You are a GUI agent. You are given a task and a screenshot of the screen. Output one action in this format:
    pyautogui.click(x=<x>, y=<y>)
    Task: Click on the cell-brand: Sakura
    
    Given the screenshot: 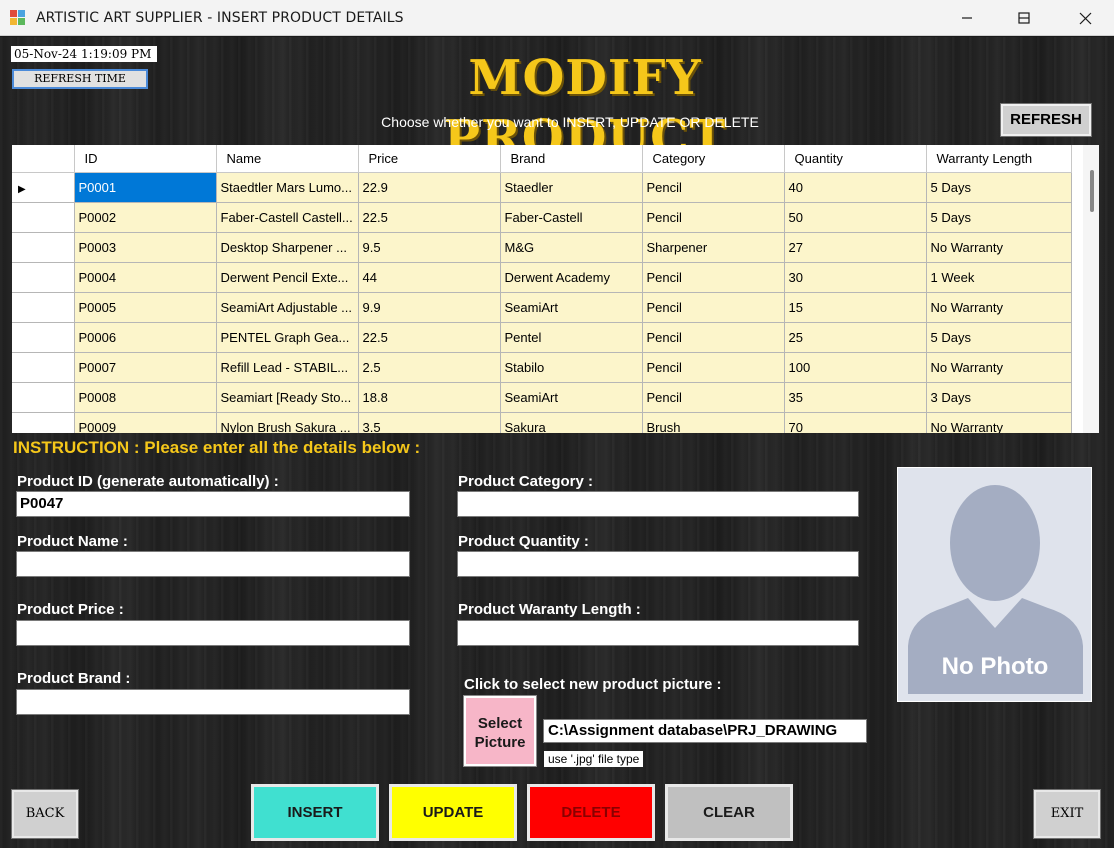 What is the action you would take?
    pyautogui.click(x=571, y=422)
    